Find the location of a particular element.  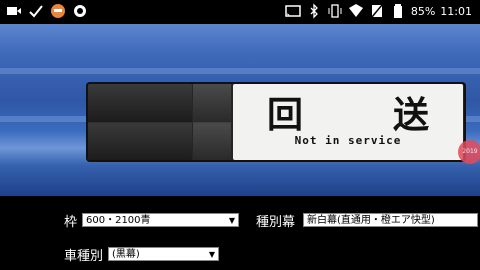

status-time: 11:01 is located at coordinates (456, 11).